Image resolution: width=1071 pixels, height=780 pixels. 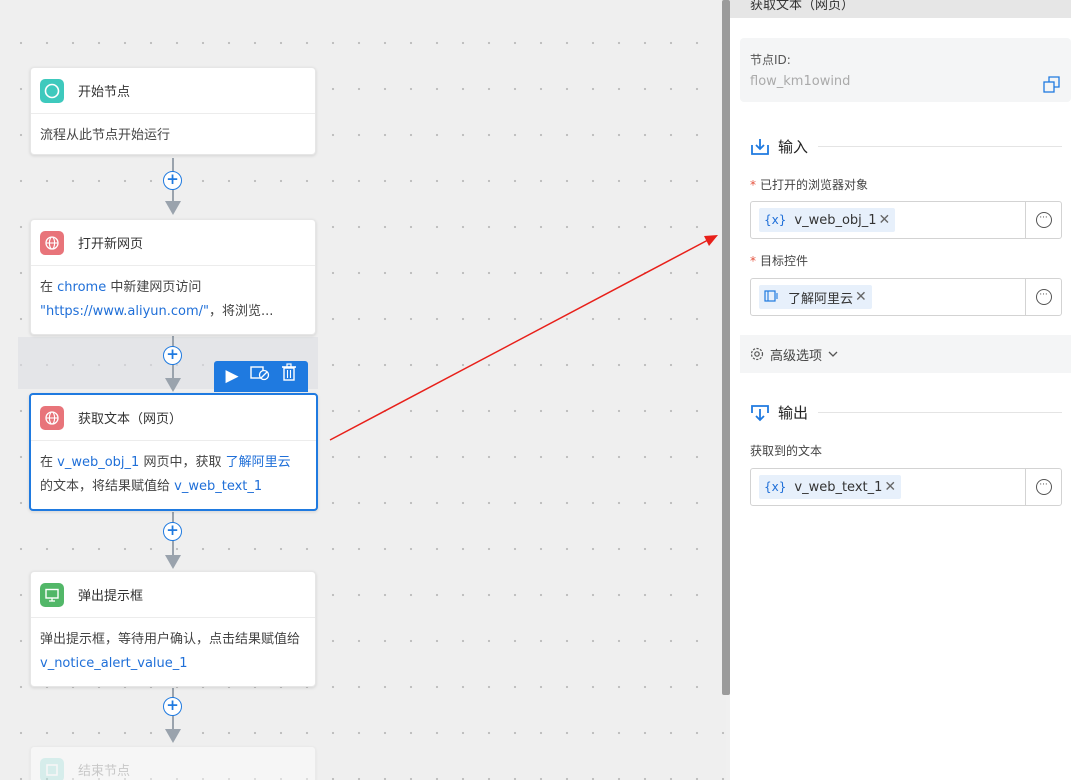 What do you see at coordinates (906, 412) in the screenshot?
I see `output-section-header: 输出` at bounding box center [906, 412].